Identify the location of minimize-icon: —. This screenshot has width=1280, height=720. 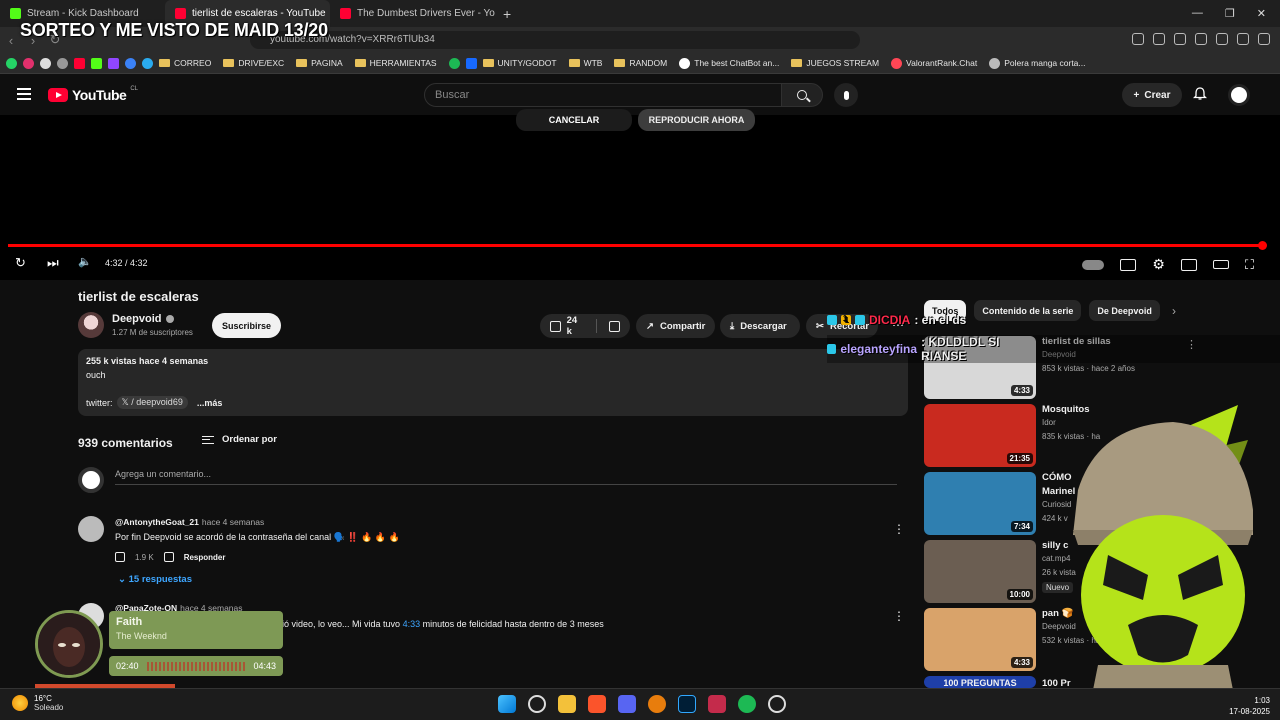
(1197, 13).